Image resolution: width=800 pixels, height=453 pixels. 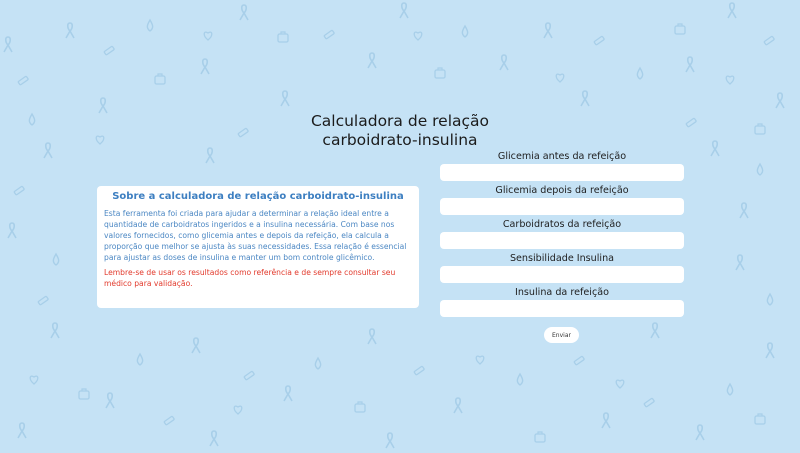 What do you see at coordinates (562, 258) in the screenshot?
I see `field-label-sensibilidade: Sensibilidade Insulina` at bounding box center [562, 258].